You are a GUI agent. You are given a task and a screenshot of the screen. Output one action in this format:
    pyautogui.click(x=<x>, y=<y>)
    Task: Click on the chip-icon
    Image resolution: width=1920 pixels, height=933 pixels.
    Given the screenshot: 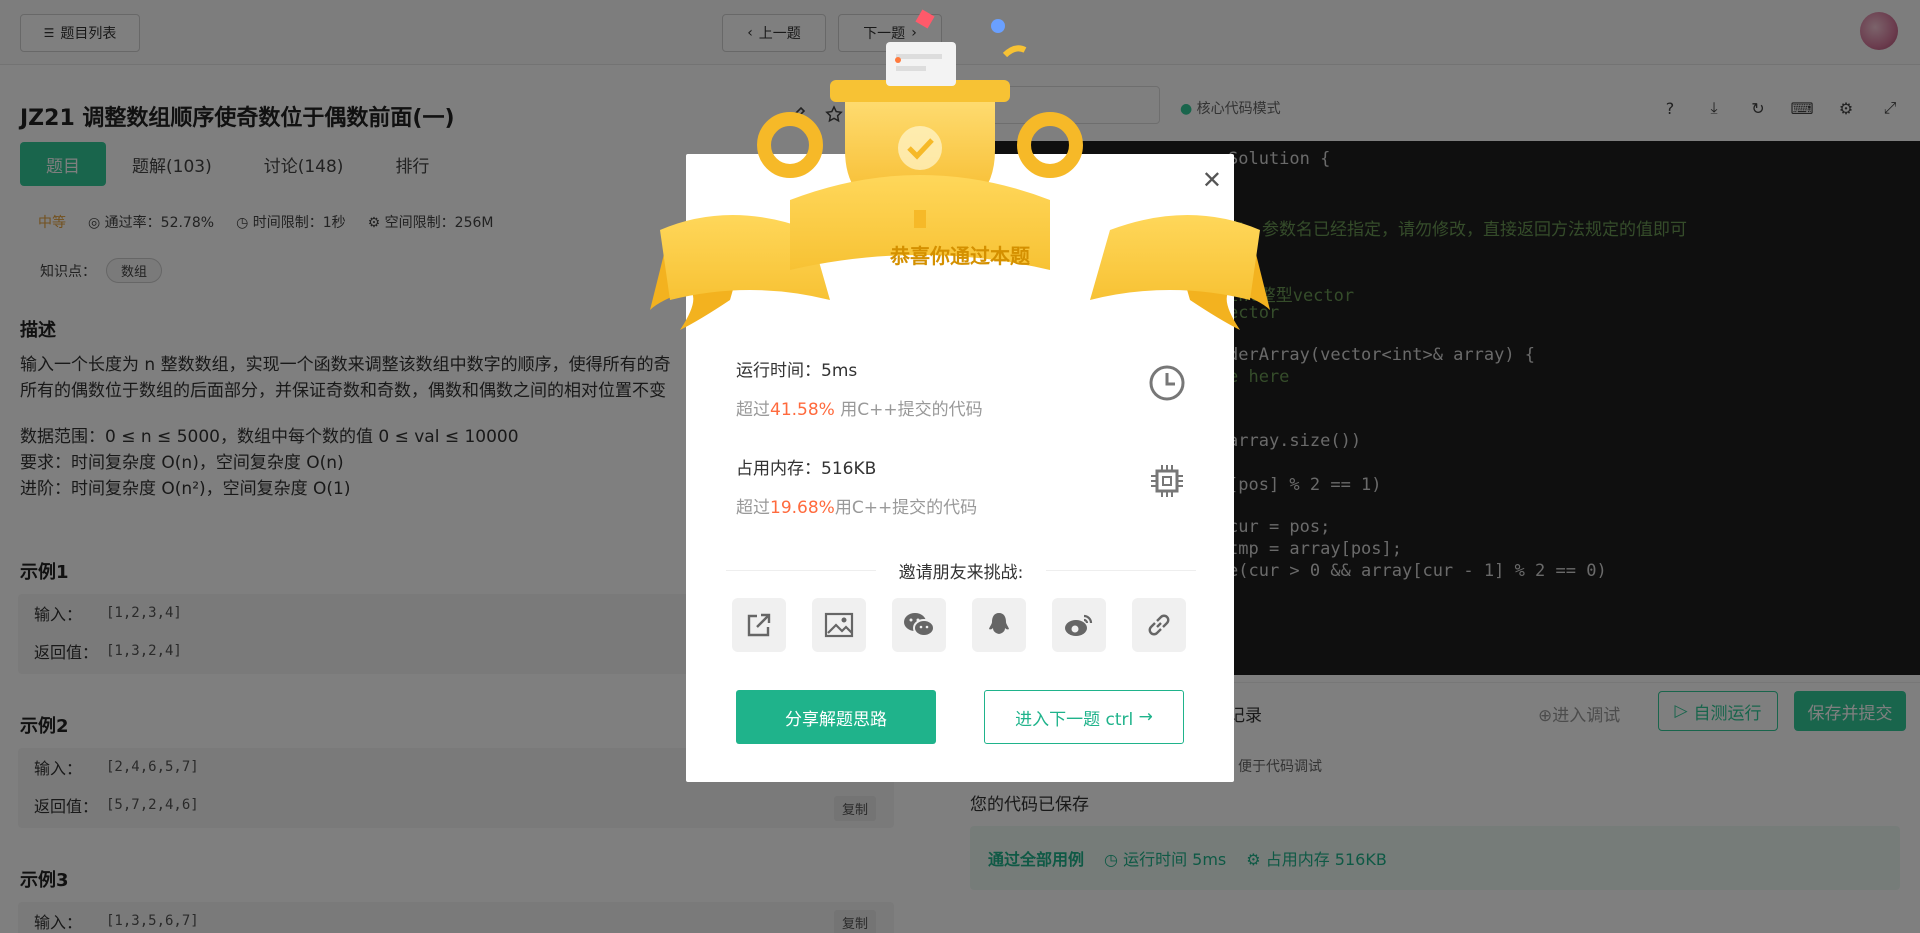 What is the action you would take?
    pyautogui.click(x=1167, y=483)
    